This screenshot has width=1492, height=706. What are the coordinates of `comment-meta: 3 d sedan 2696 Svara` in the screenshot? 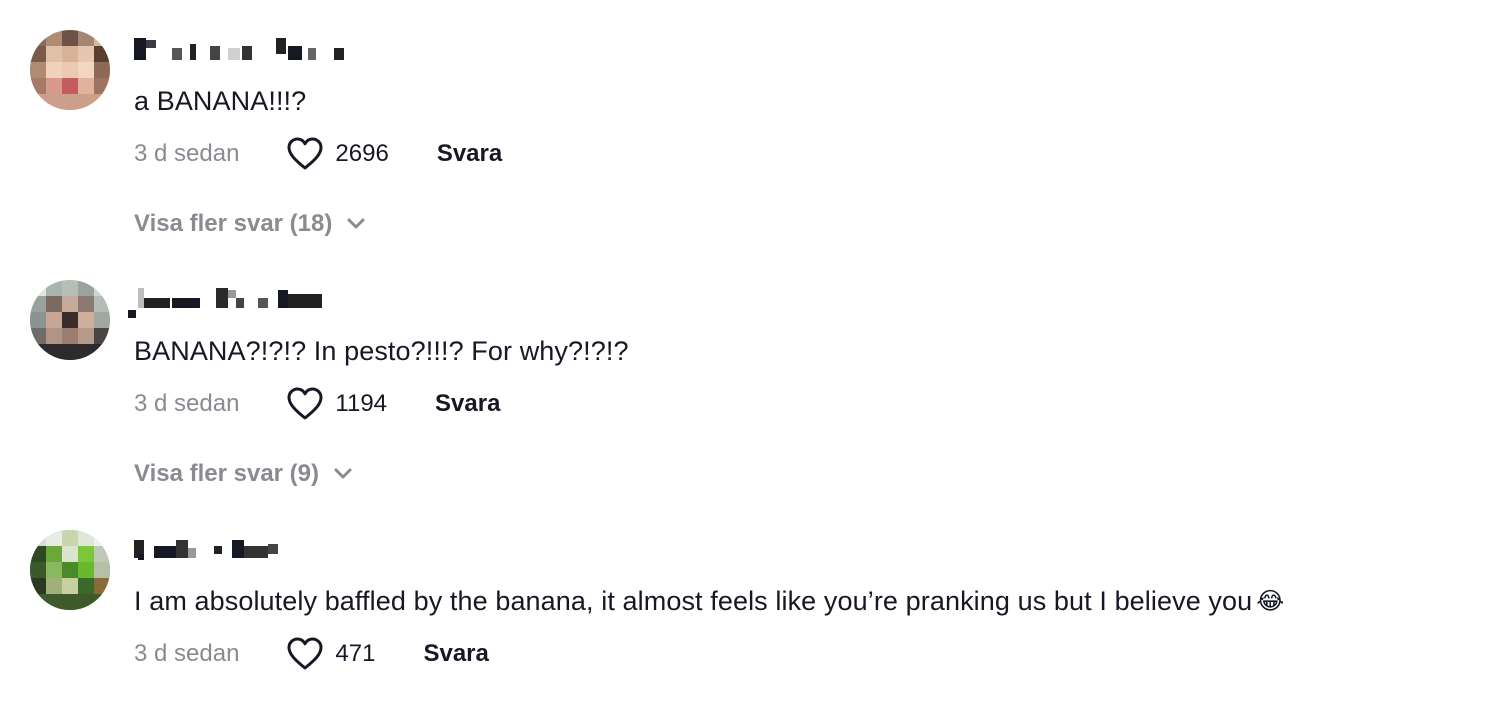 It's located at (318, 154).